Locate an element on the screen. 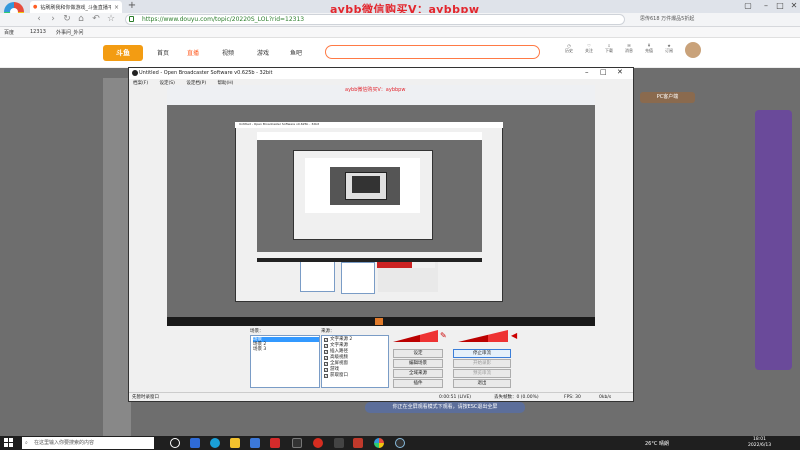 The width and height of the screenshot is (800, 450). window-menu-icon: ▢ is located at coordinates (748, 6).